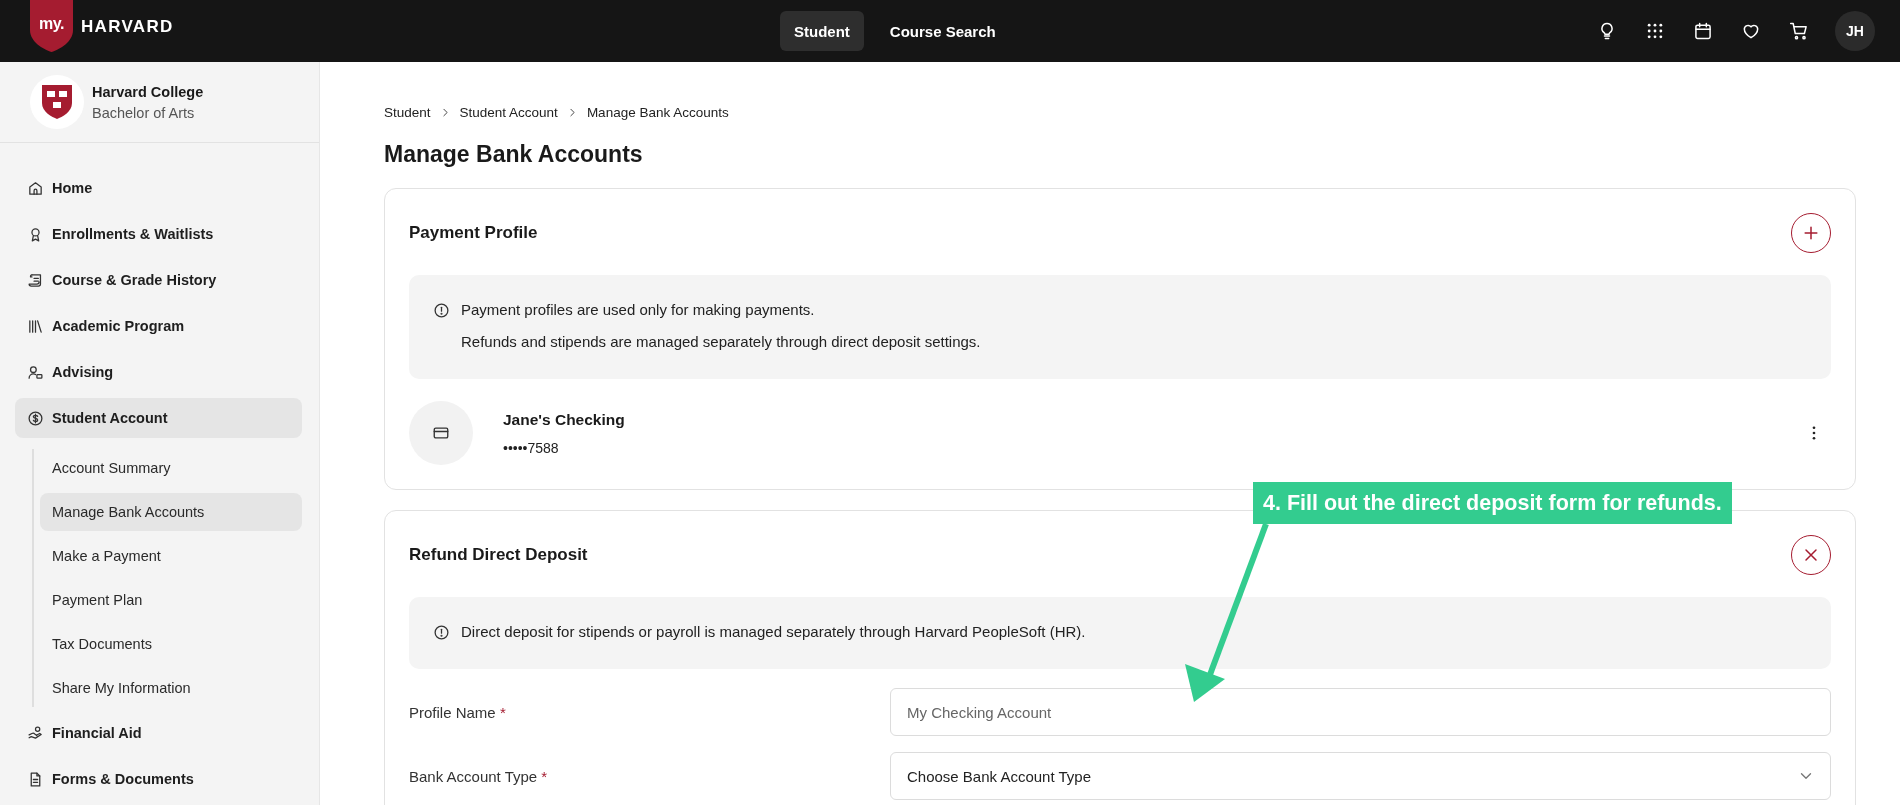 The image size is (1900, 805). Describe the element at coordinates (35, 418) in the screenshot. I see `dollar-icon` at that location.